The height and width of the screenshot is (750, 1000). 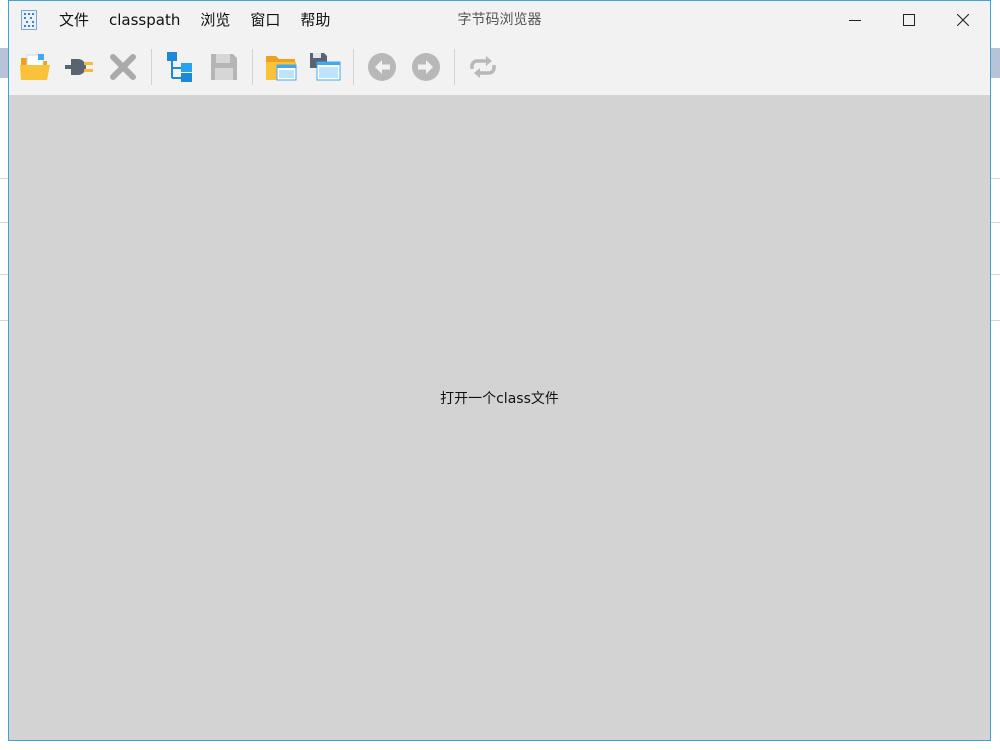 I want to click on open-folder-window-button, so click(x=281, y=67).